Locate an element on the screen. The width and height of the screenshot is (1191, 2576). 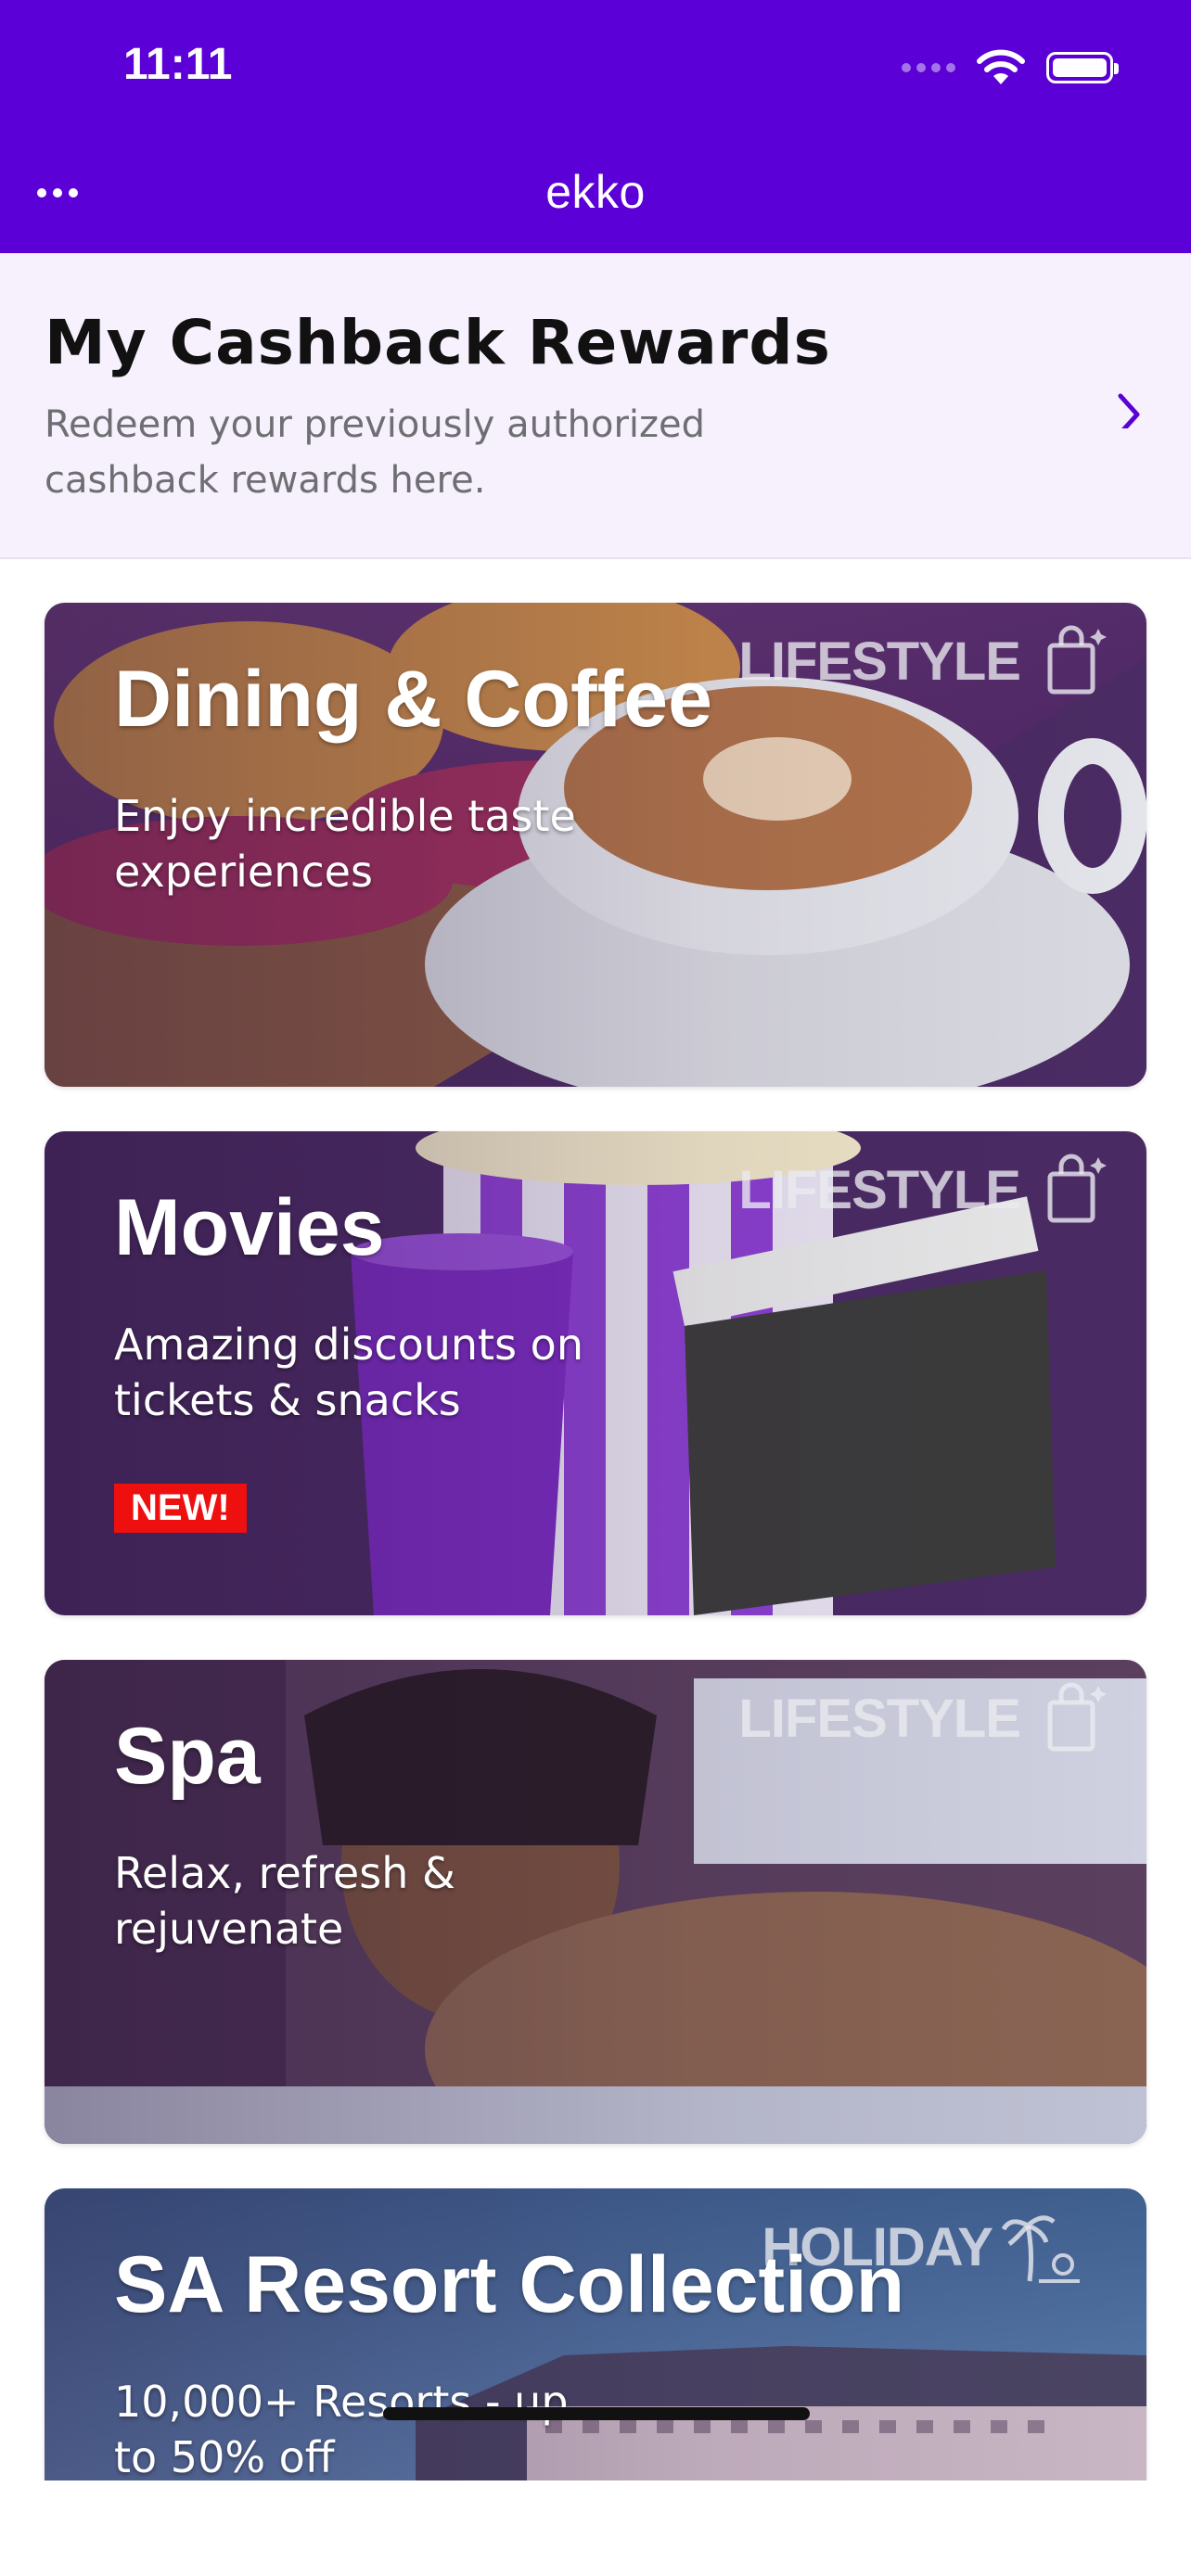
card-title: Spa is located at coordinates (187, 1756).